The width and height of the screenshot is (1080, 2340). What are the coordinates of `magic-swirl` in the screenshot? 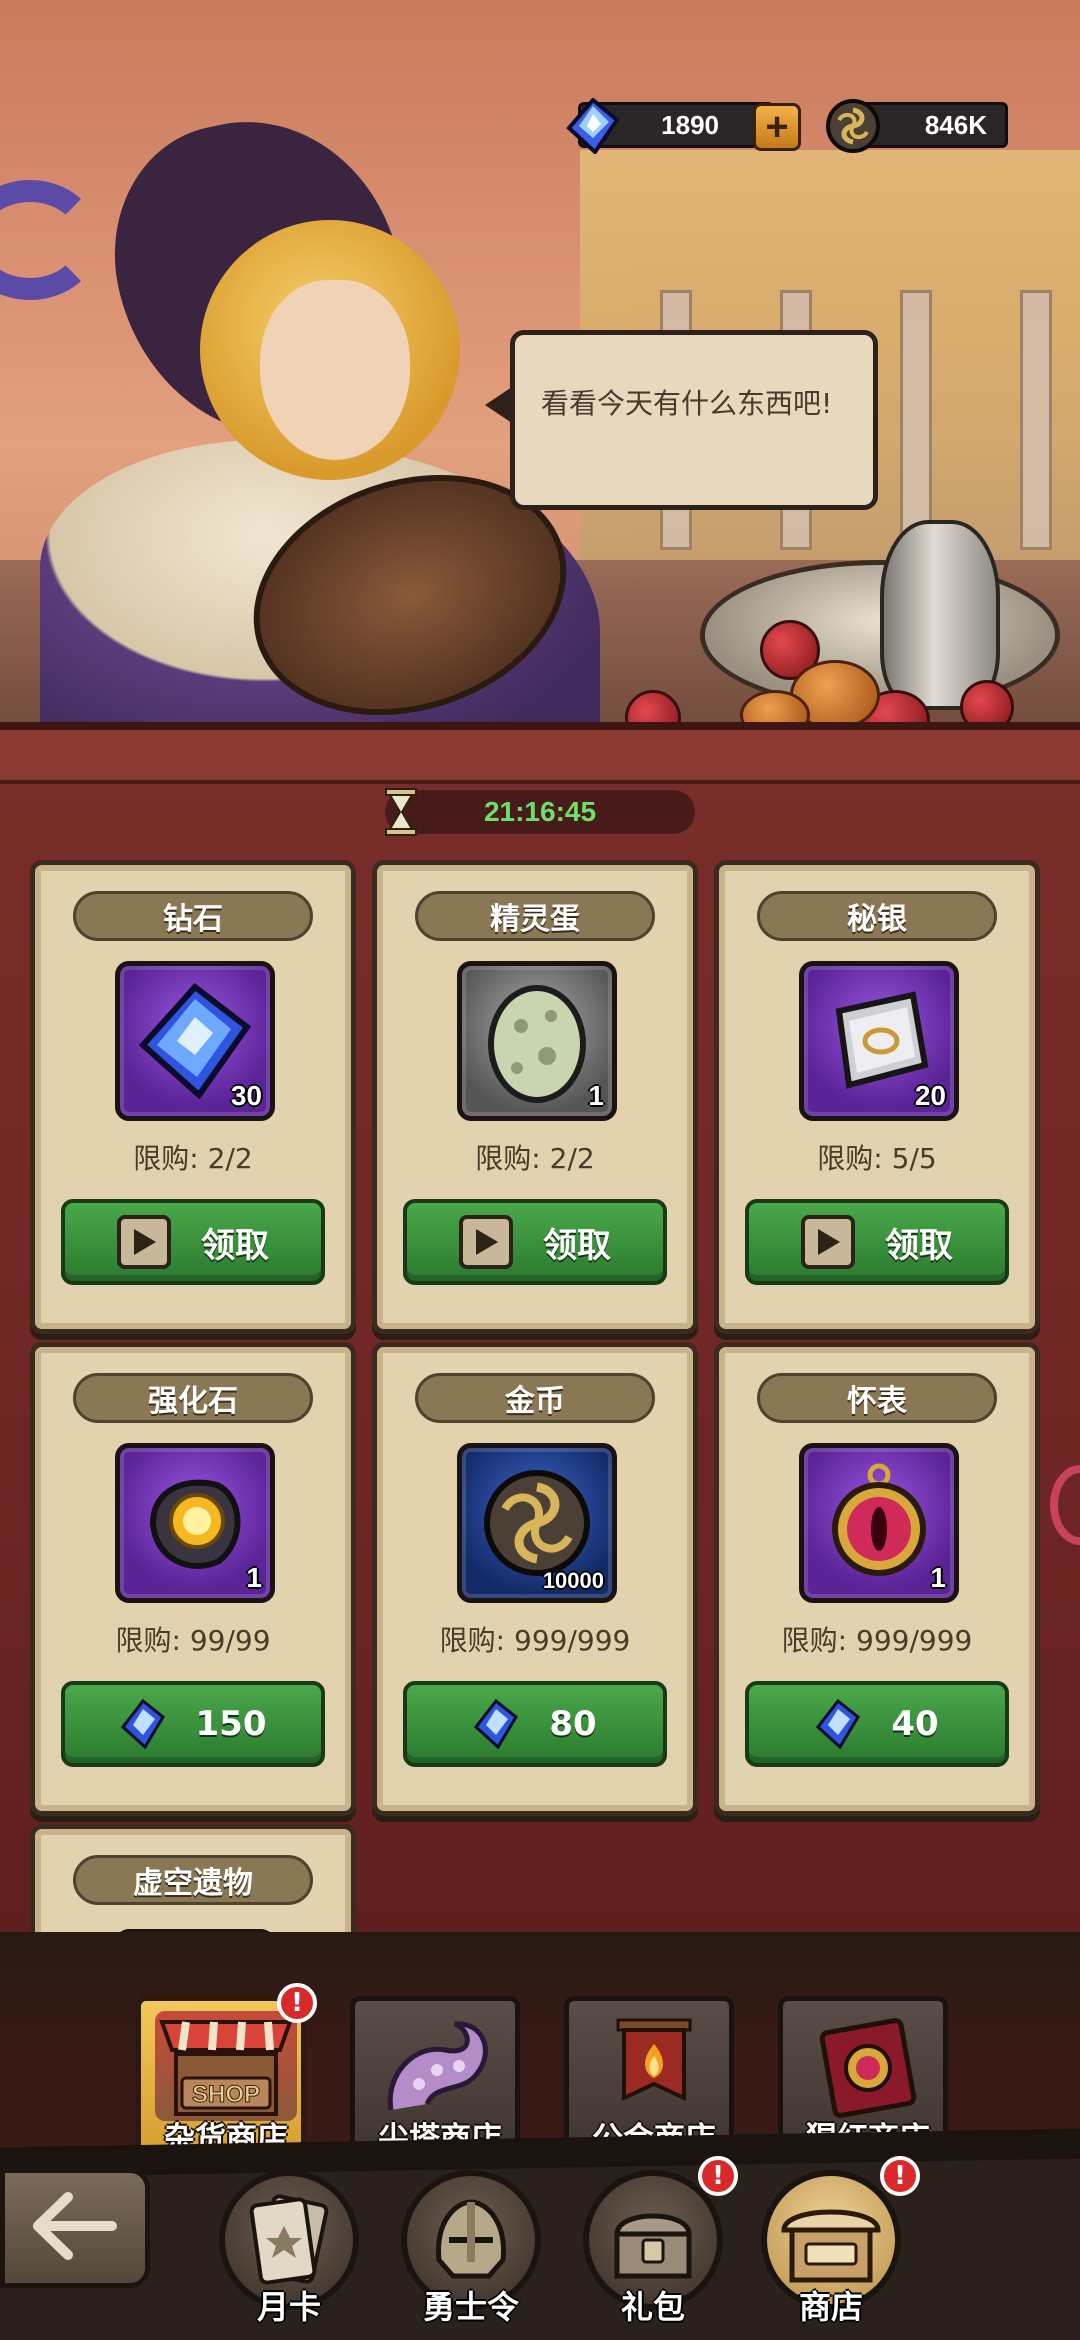 It's located at (50, 240).